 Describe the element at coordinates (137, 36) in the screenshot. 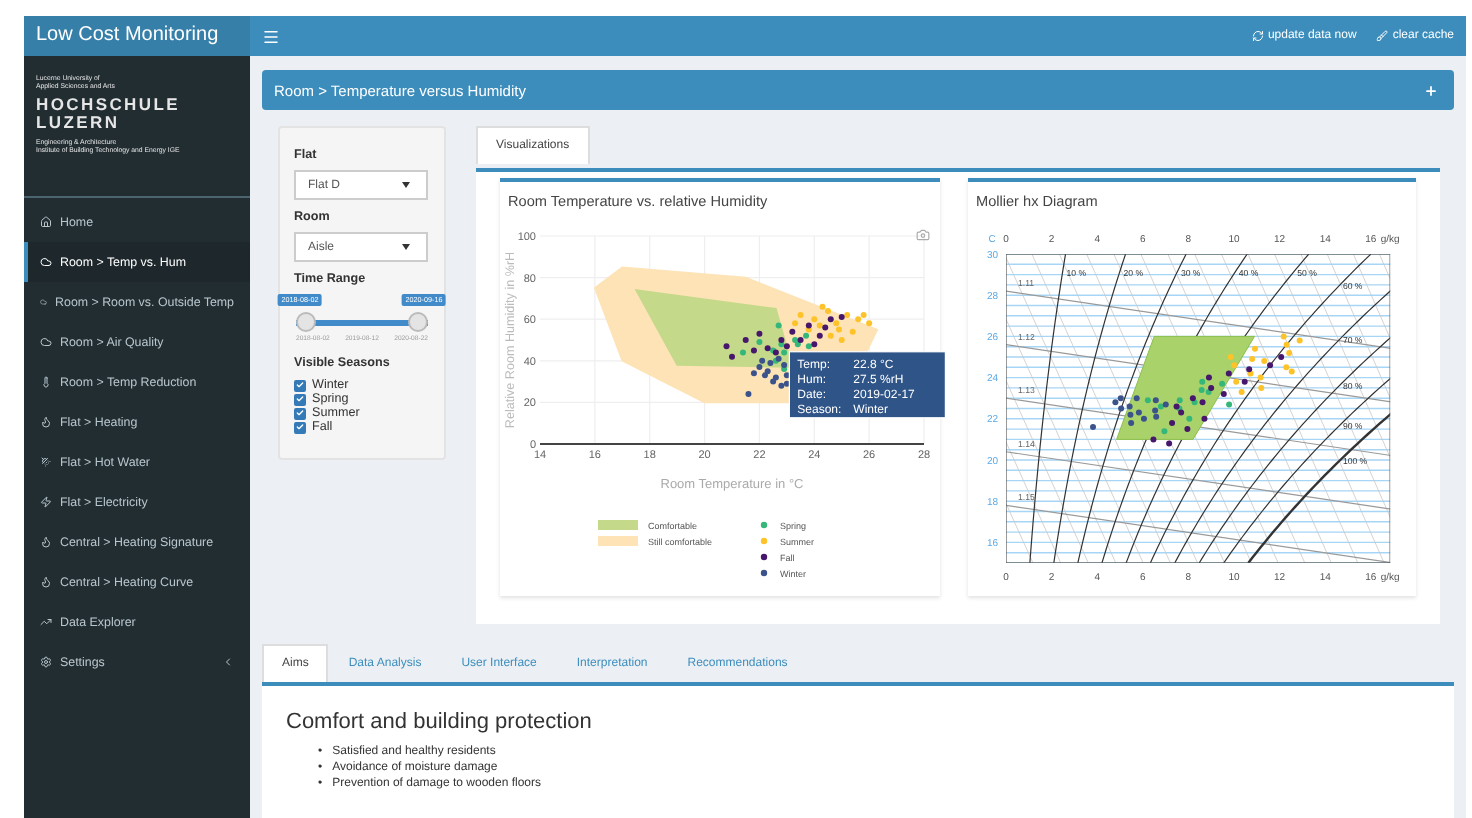

I see `app-title: Low Cost Monitoring` at that location.